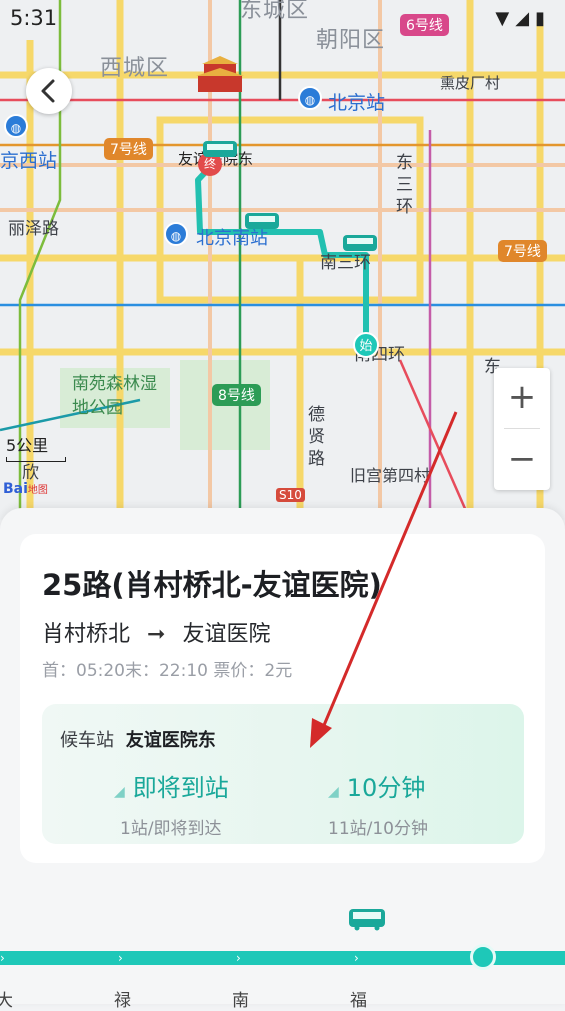  Describe the element at coordinates (15, 489) in the screenshot. I see `logo-text: Bai` at that location.